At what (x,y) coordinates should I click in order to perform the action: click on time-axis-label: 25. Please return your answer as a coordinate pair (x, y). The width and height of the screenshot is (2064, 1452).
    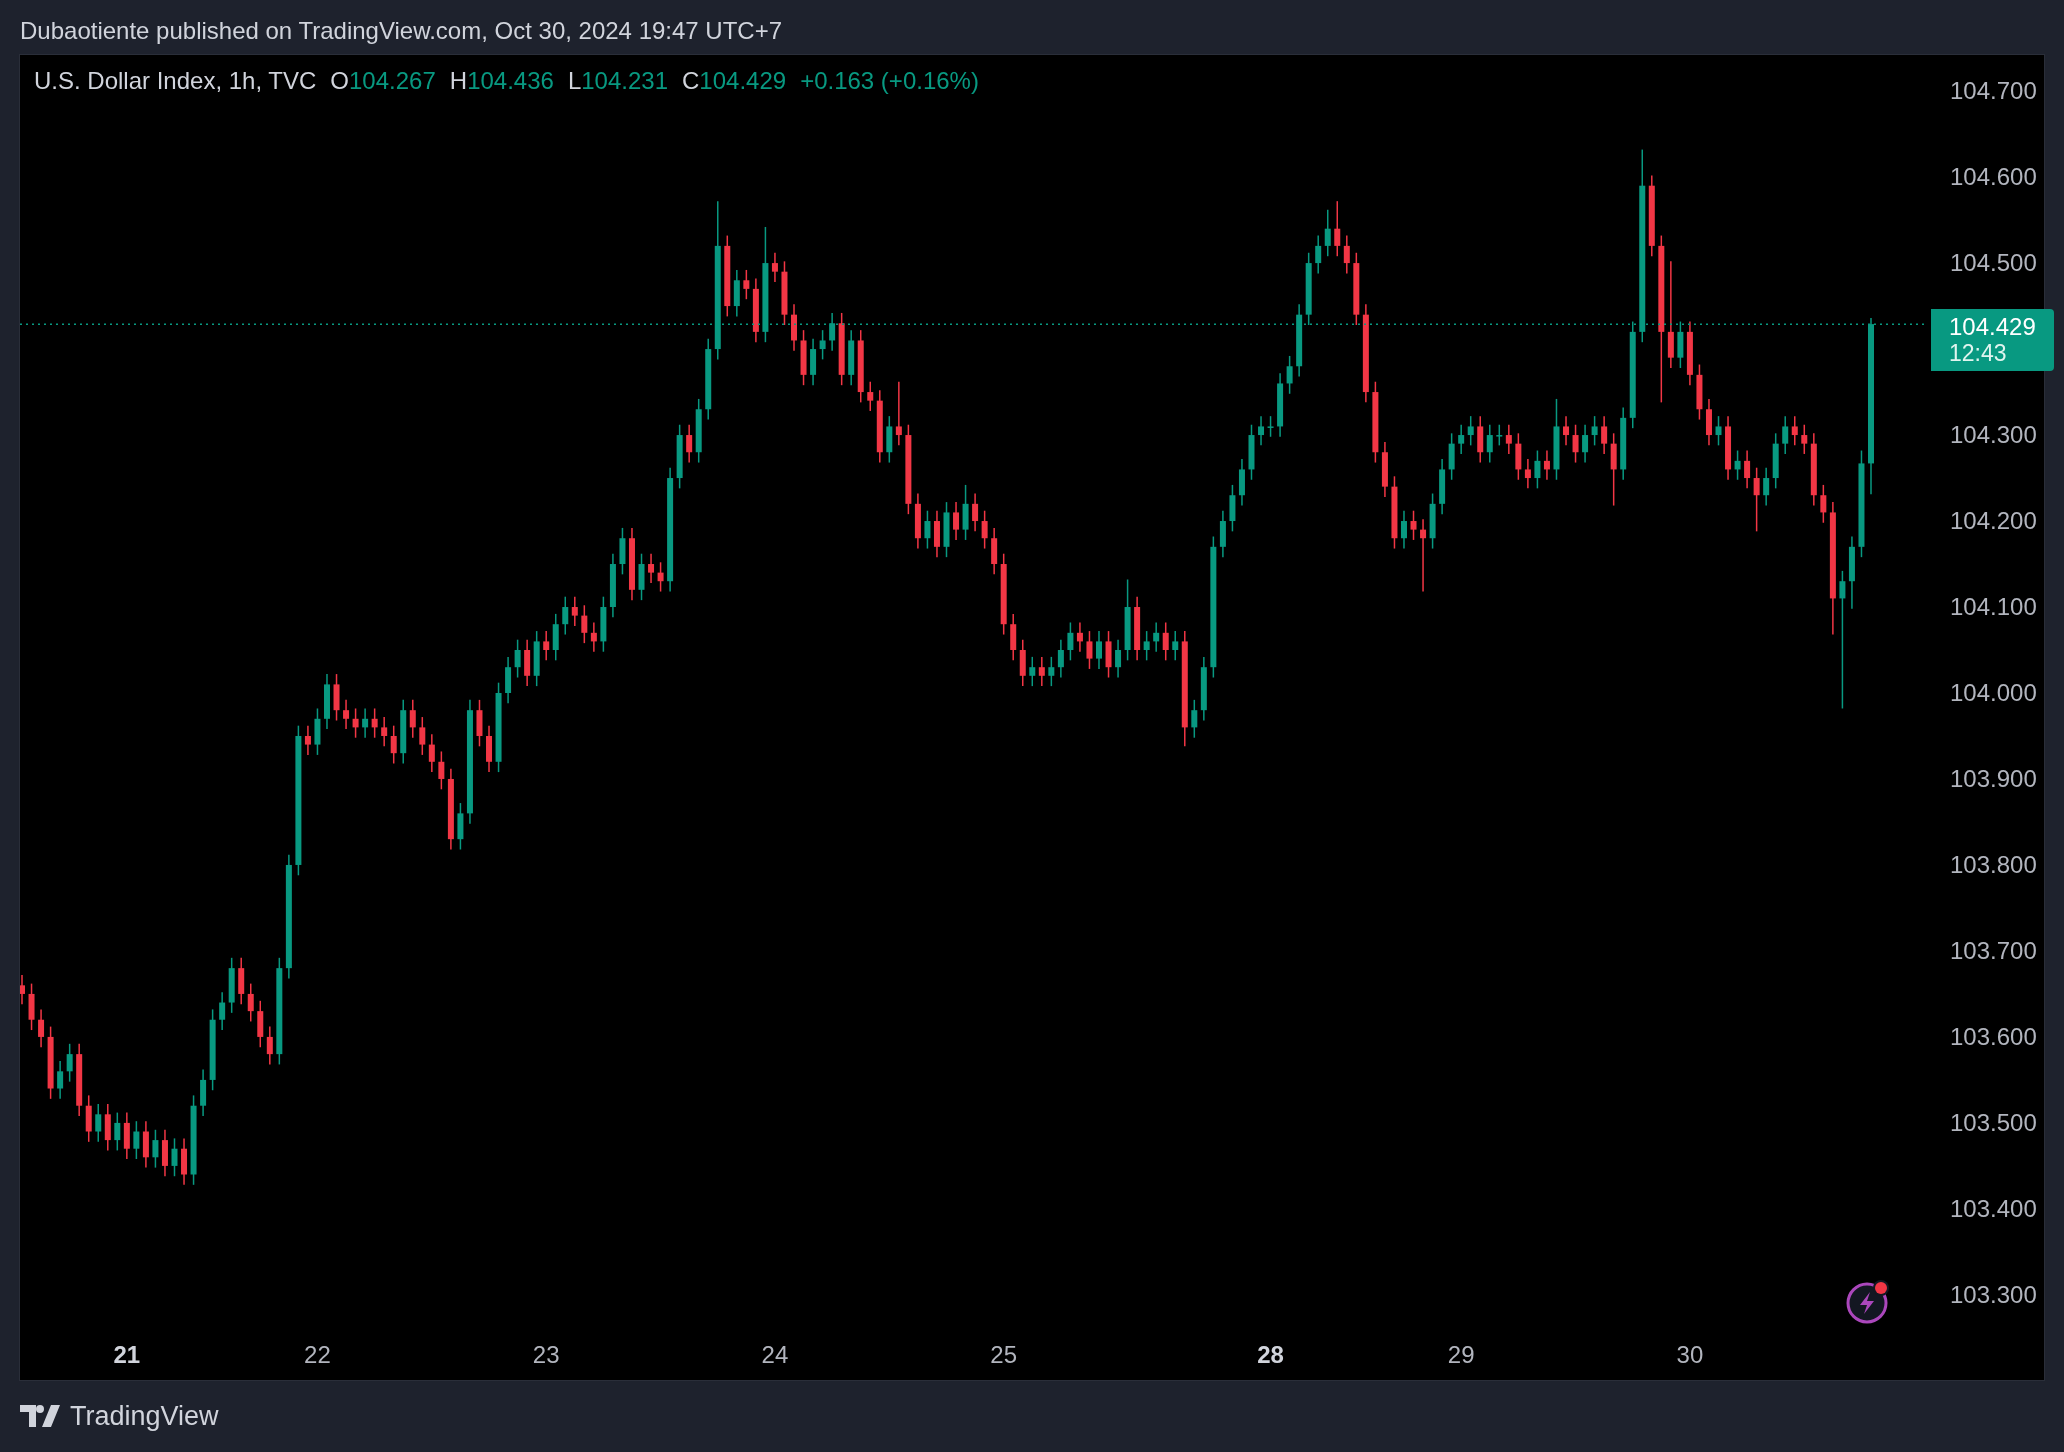
    Looking at the image, I should click on (1004, 1355).